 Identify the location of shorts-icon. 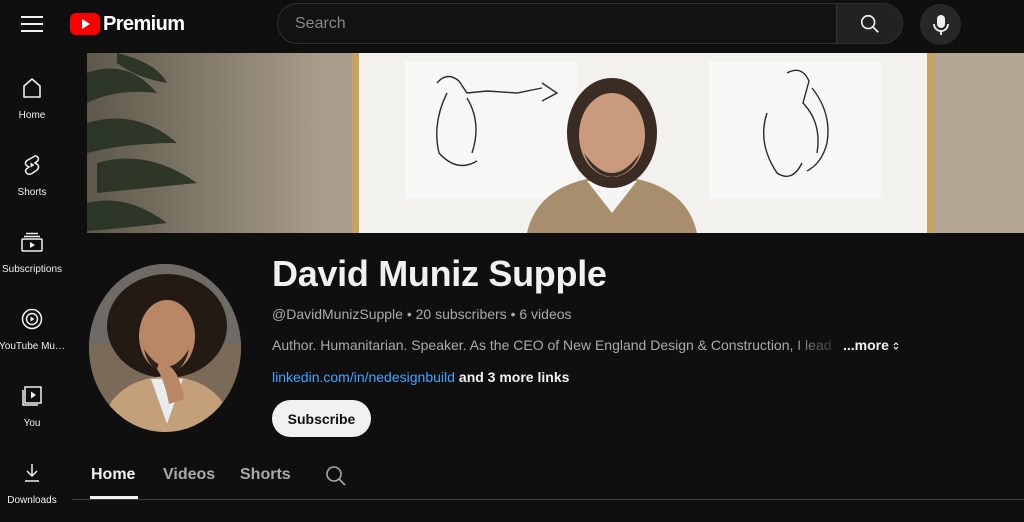
(32, 165).